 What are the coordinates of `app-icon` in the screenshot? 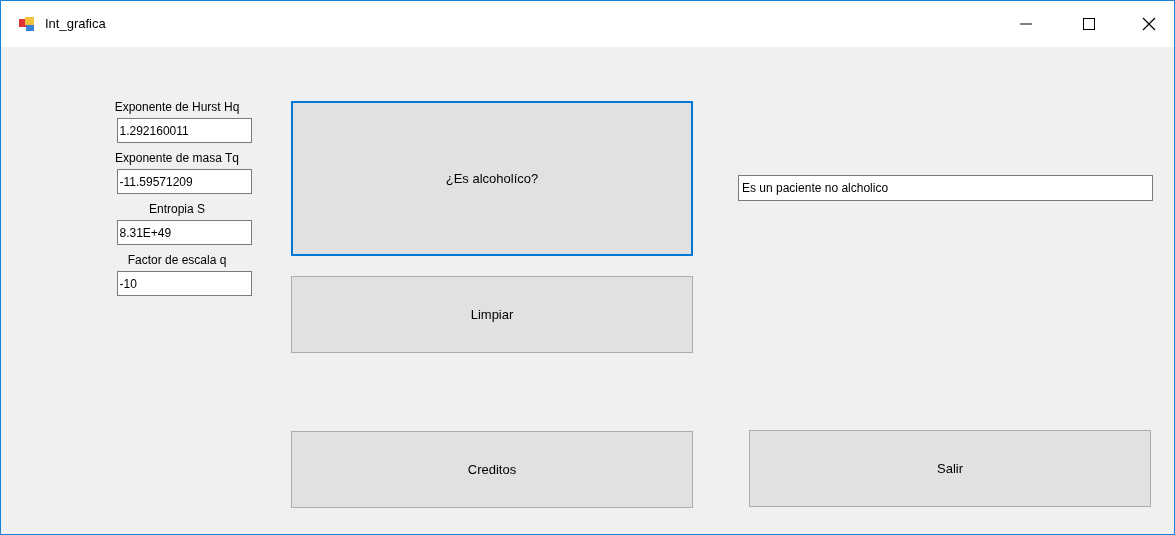 It's located at (27, 24).